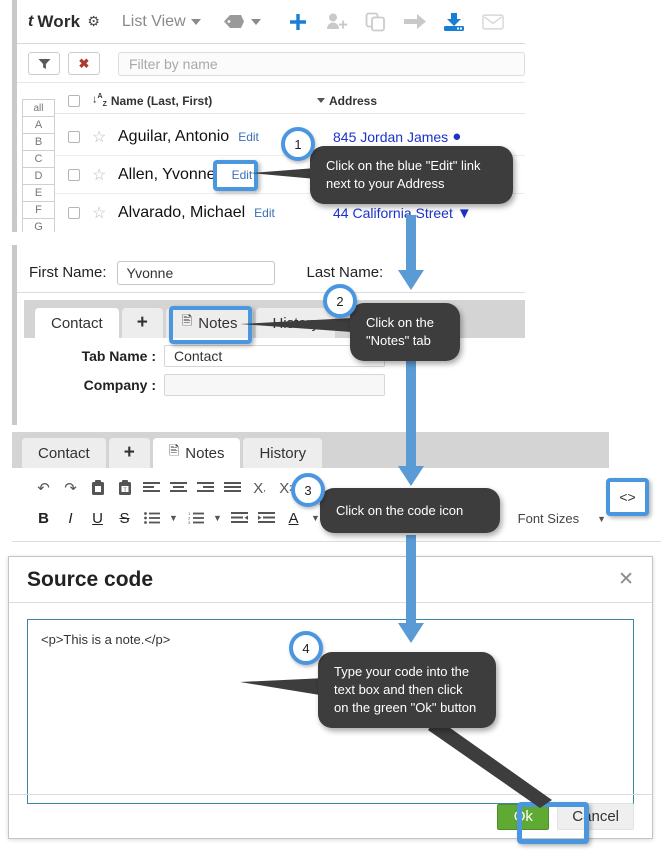  Describe the element at coordinates (124, 518) in the screenshot. I see `strikethrough-icon: S` at that location.